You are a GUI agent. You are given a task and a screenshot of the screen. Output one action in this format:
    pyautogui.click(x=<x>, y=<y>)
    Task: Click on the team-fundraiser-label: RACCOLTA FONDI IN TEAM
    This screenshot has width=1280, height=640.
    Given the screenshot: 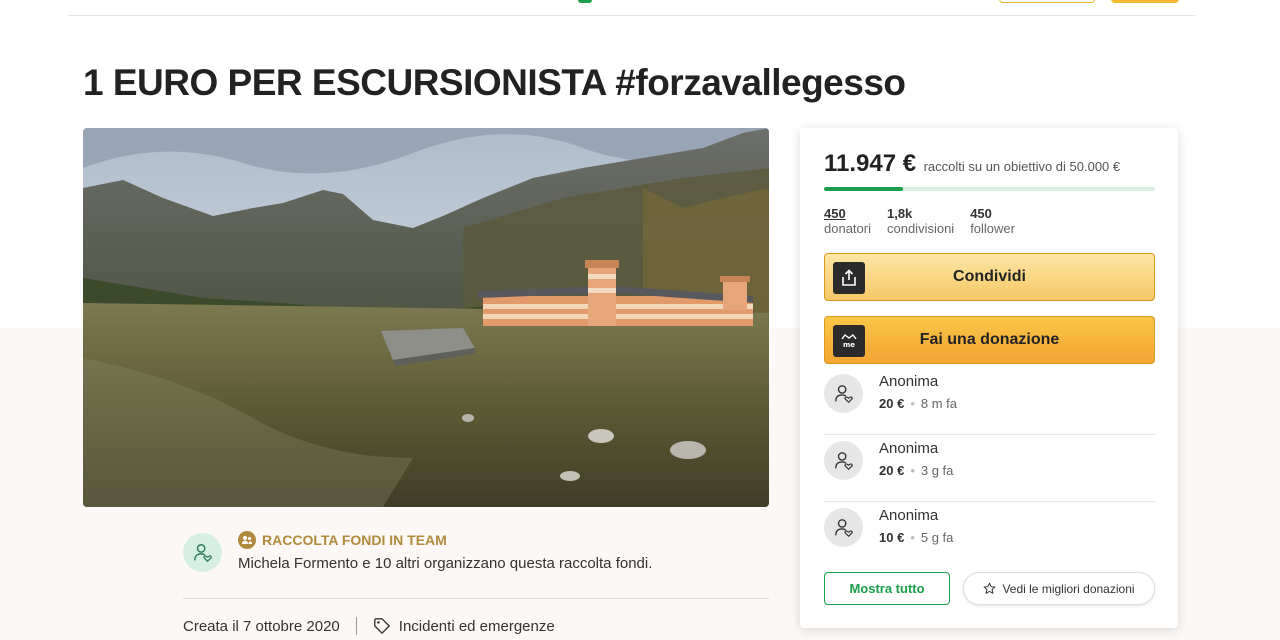 What is the action you would take?
    pyautogui.click(x=354, y=540)
    